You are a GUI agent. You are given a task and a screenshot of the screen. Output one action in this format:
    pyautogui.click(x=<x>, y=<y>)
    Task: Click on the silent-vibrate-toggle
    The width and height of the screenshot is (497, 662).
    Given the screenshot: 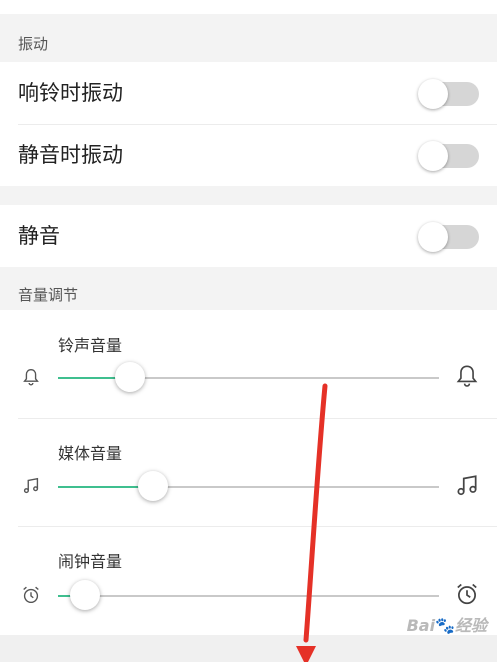 What is the action you would take?
    pyautogui.click(x=448, y=156)
    